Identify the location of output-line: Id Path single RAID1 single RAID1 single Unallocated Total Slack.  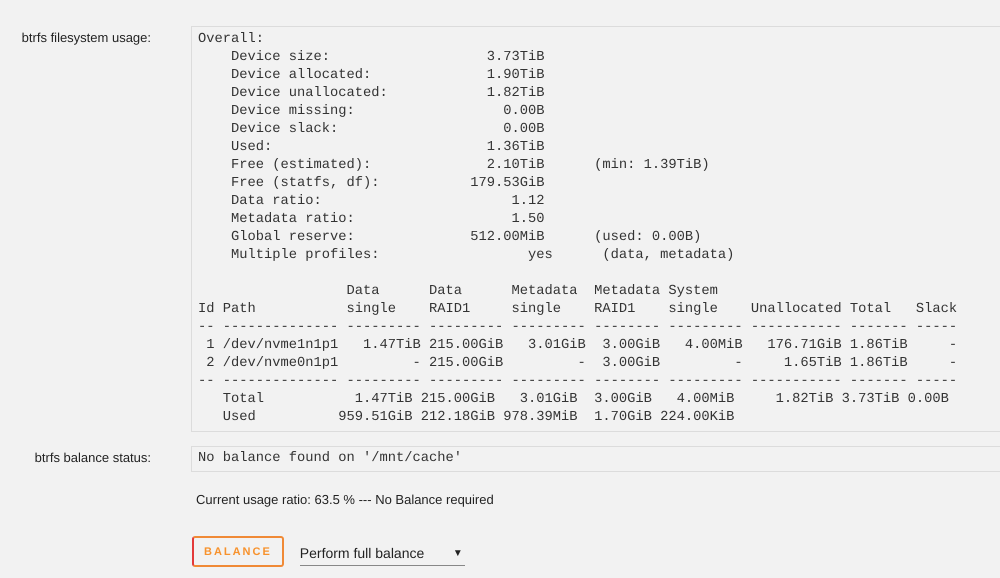
(578, 310).